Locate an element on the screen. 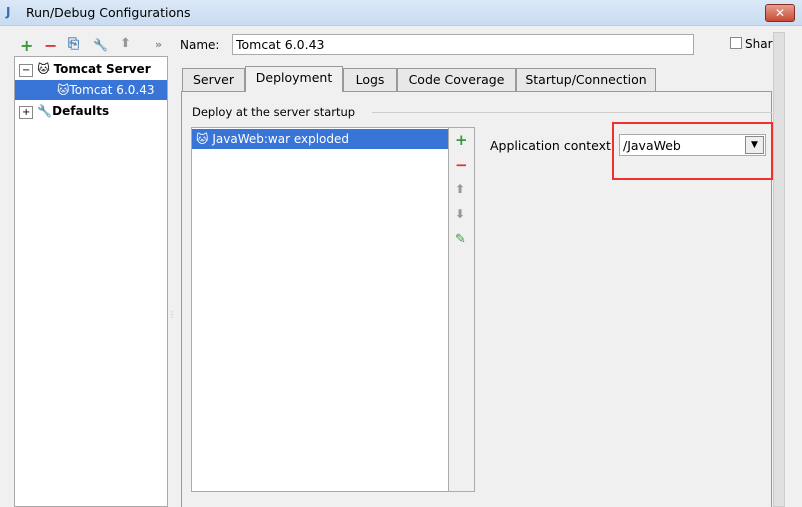 The image size is (802, 507). tab-logs: Logs is located at coordinates (370, 79).